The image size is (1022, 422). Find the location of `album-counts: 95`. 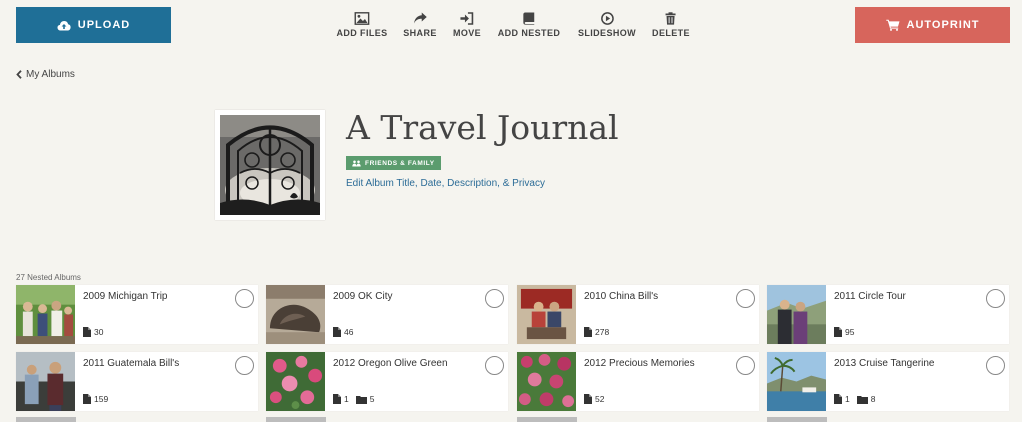

album-counts: 95 is located at coordinates (847, 332).